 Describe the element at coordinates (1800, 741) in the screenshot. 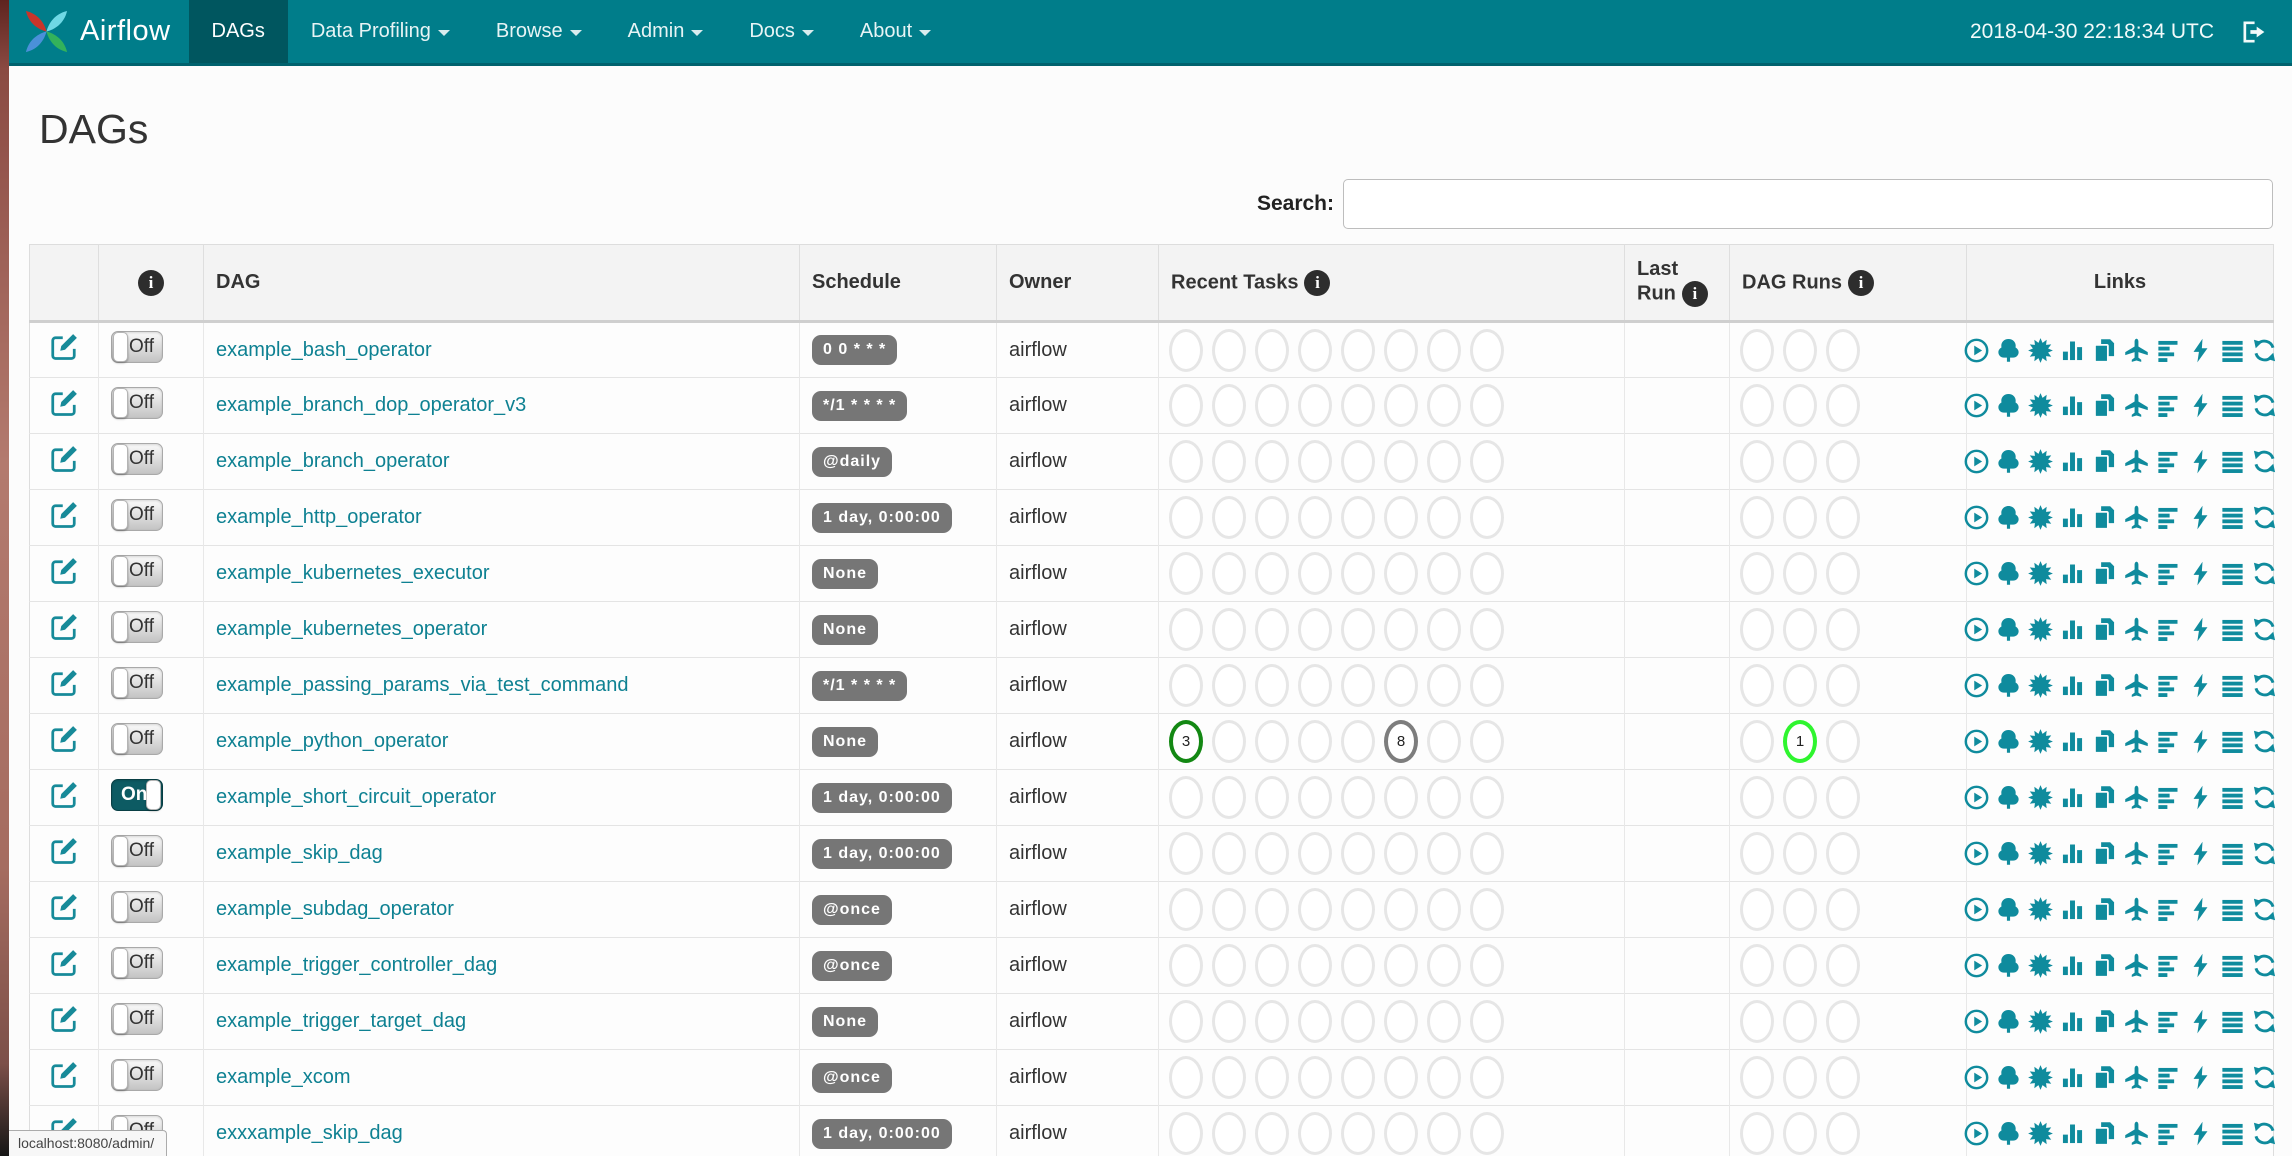

I see `task-state-circle: 1` at that location.